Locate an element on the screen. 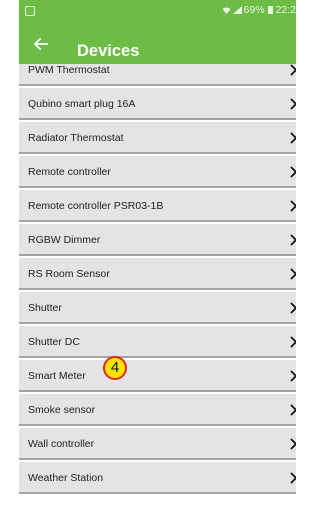  device-item-smoke-sensor: Smoke sensor is located at coordinates (157, 410).